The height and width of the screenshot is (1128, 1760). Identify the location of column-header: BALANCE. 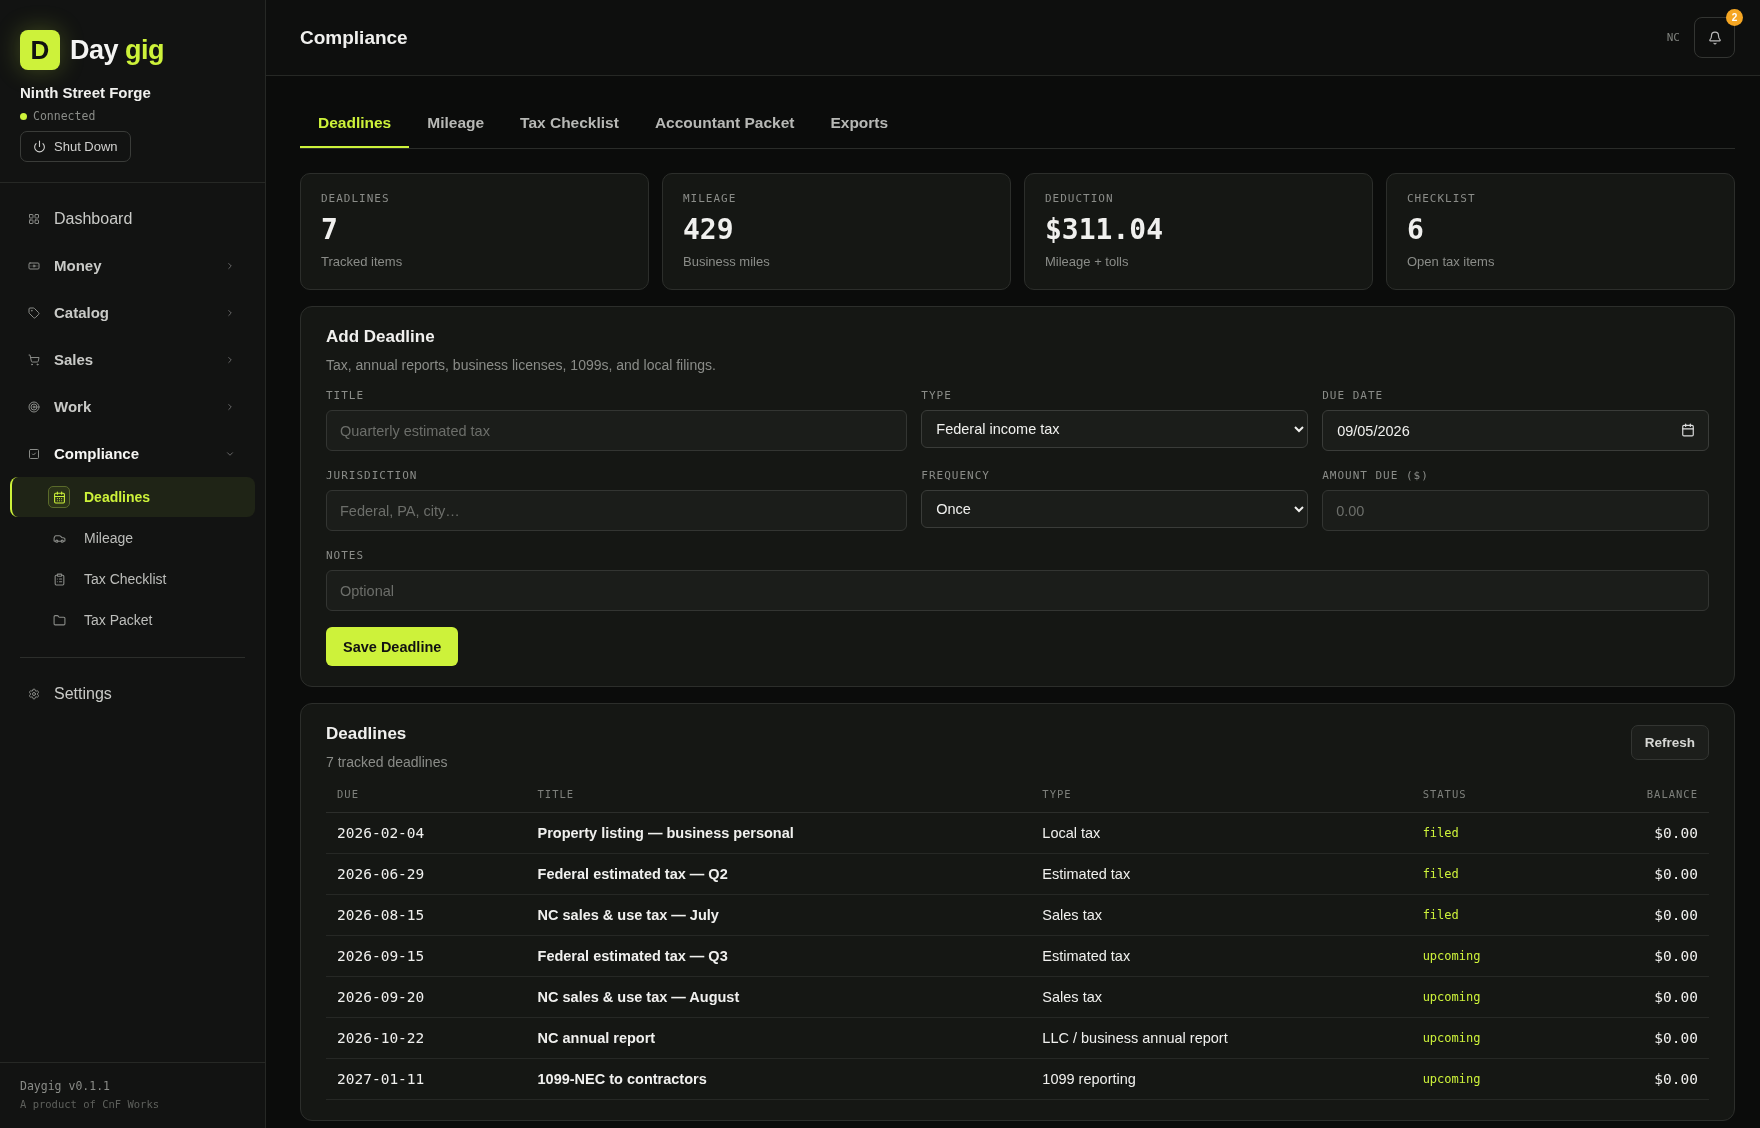
(1643, 796).